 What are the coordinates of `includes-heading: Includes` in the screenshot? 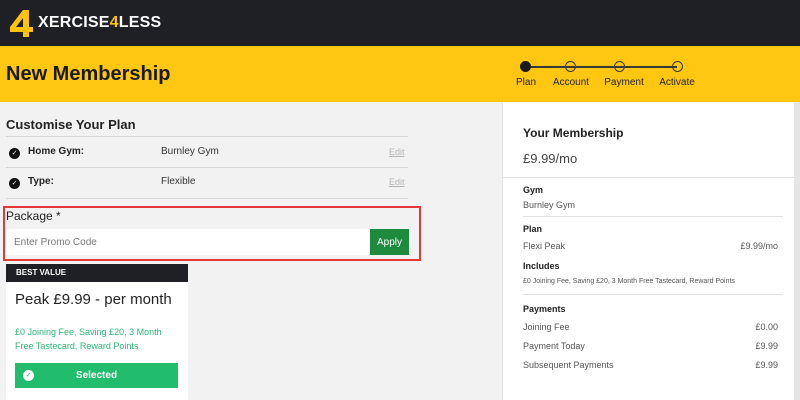 It's located at (541, 266).